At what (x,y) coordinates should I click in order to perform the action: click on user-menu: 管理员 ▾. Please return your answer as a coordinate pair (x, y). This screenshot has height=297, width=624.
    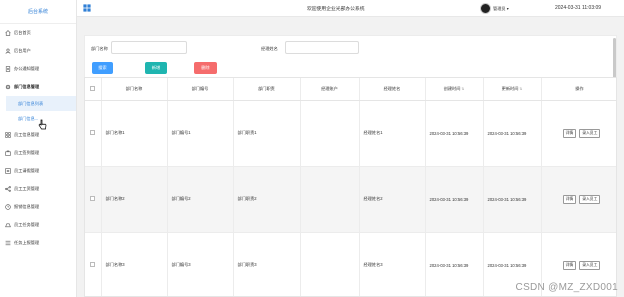
    Looking at the image, I should click on (501, 9).